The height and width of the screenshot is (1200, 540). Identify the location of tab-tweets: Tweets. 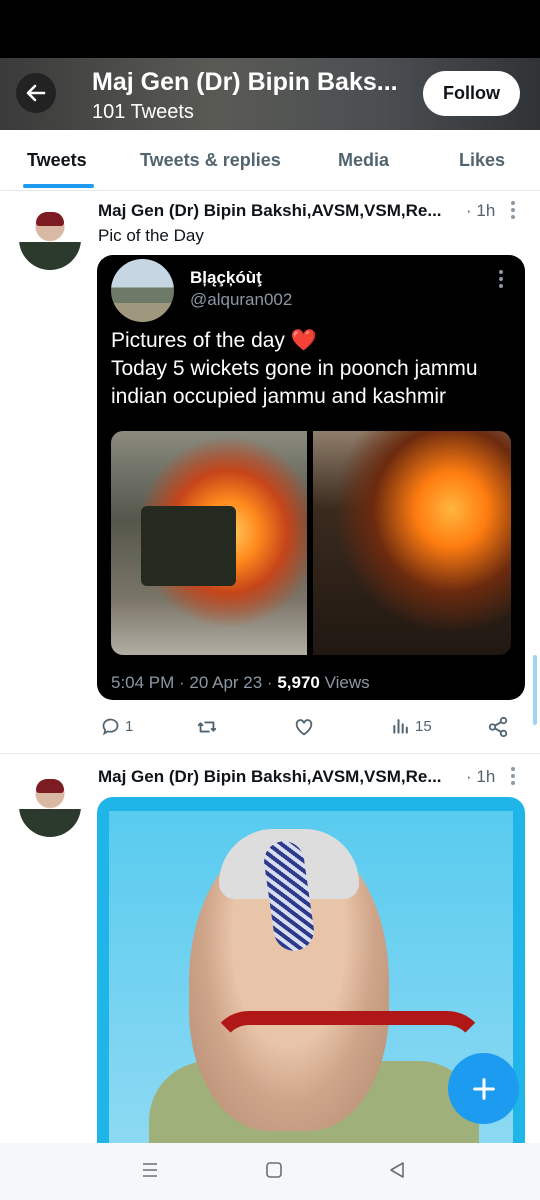
(57, 160).